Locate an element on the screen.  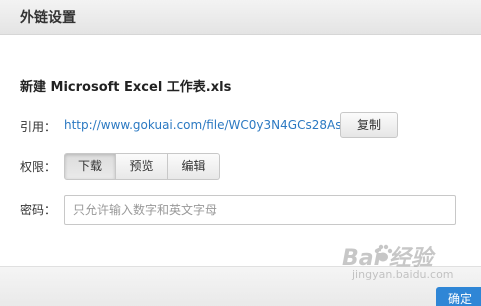
confirm-button: 确定 is located at coordinates (458, 296).